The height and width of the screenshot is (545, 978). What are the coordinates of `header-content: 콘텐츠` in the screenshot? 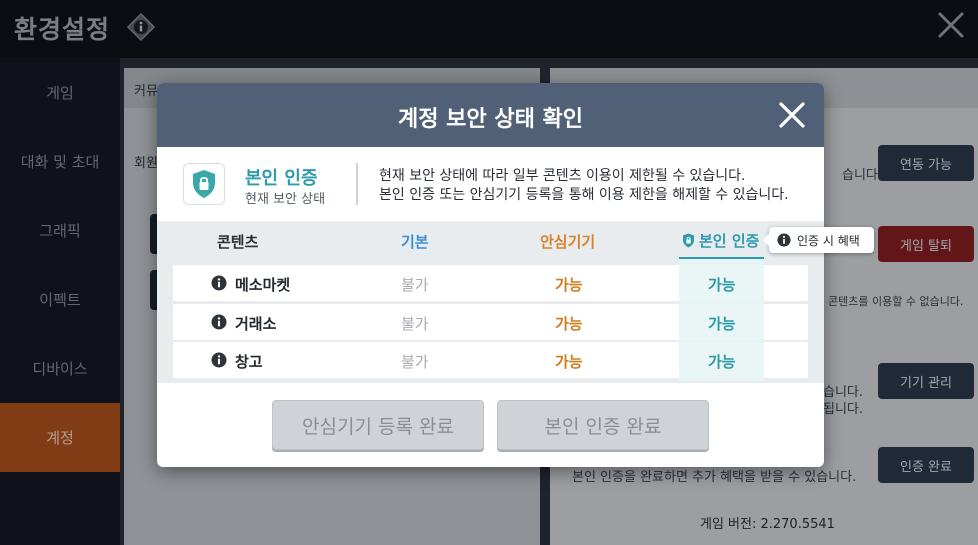 It's located at (238, 242).